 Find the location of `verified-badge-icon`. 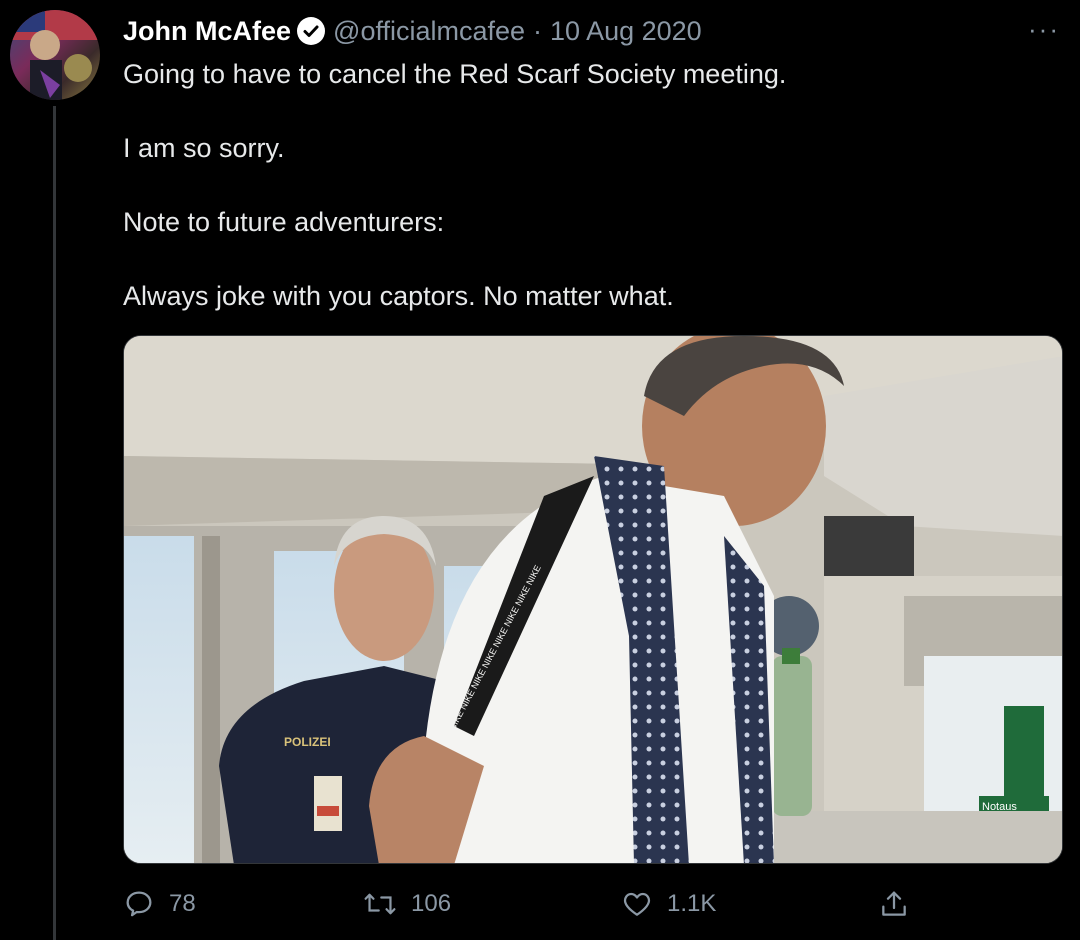

verified-badge-icon is located at coordinates (311, 31).